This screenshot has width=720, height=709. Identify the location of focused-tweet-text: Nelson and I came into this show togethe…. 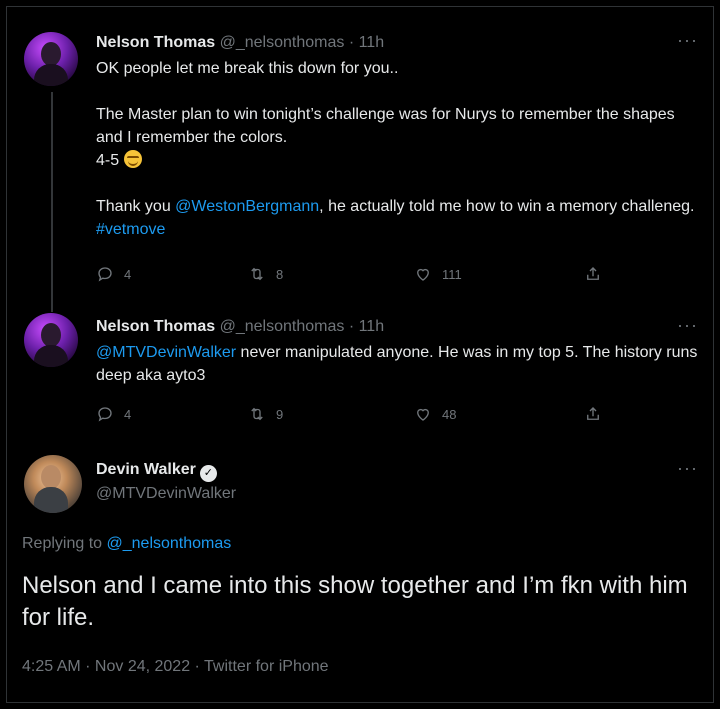
(355, 601).